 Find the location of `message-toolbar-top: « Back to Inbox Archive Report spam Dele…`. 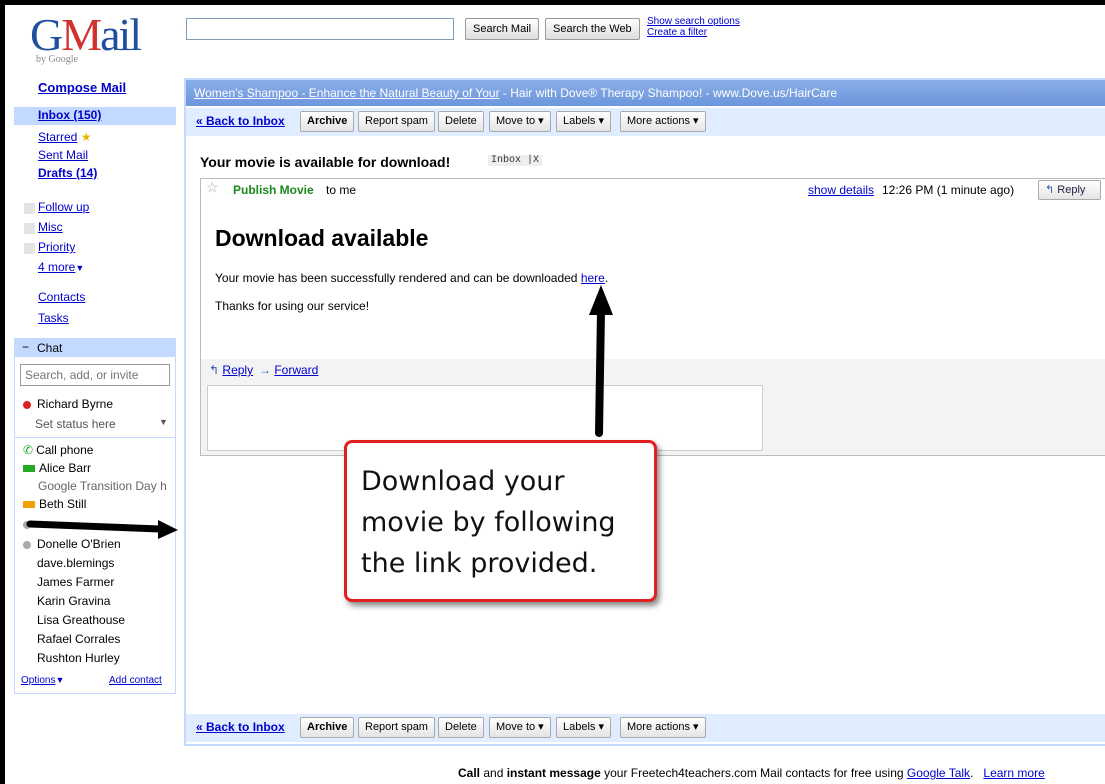

message-toolbar-top: « Back to Inbox Archive Report spam Dele… is located at coordinates (645, 122).